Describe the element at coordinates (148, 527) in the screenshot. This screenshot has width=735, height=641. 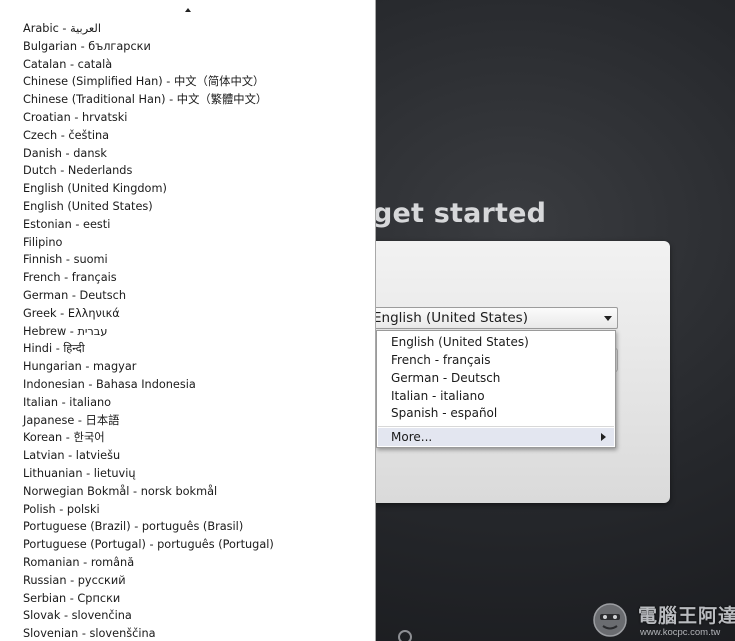
I see `language-item: Portuguese (Brazil) - português (Brasil)` at that location.